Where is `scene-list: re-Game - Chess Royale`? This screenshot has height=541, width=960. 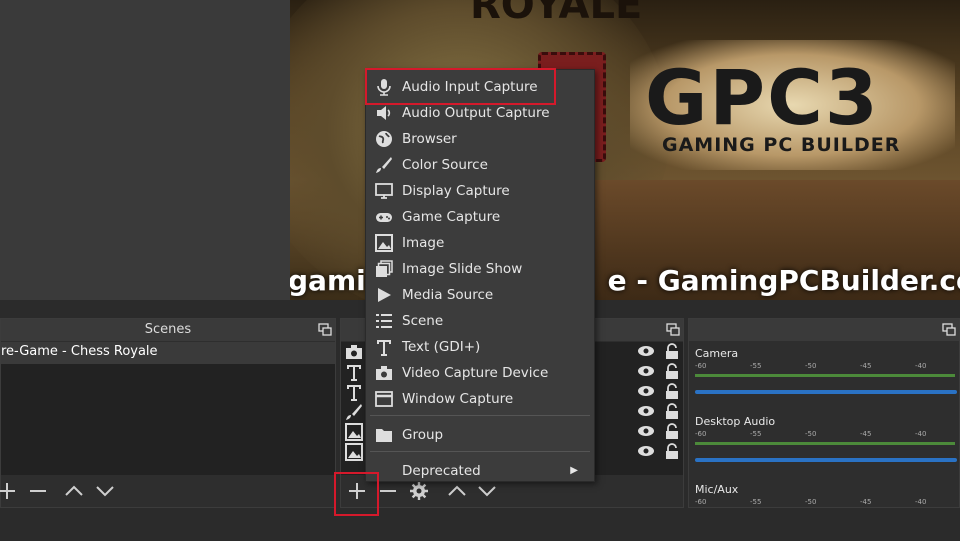 scene-list: re-Game - Chess Royale is located at coordinates (168, 409).